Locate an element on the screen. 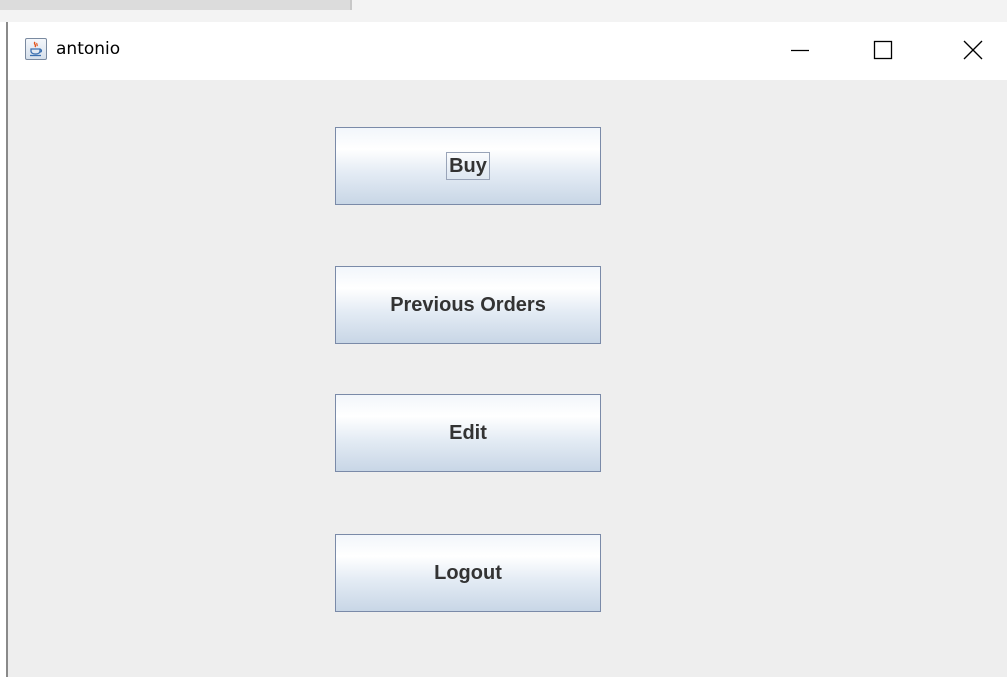 The image size is (1007, 677). background-strip is located at coordinates (503, 11).